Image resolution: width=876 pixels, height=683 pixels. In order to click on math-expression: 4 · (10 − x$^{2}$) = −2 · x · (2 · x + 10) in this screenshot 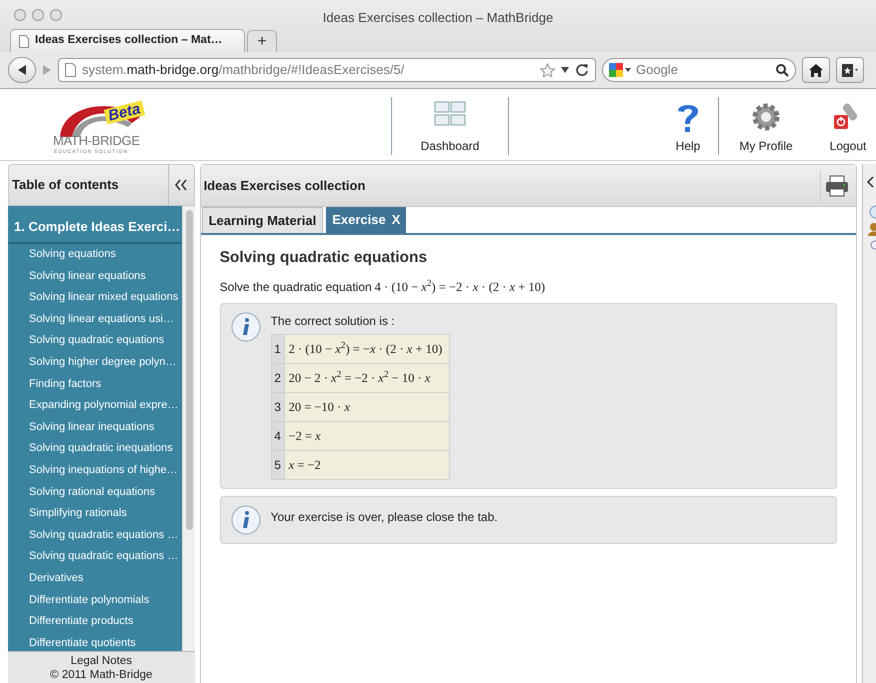, I will do `click(460, 287)`.